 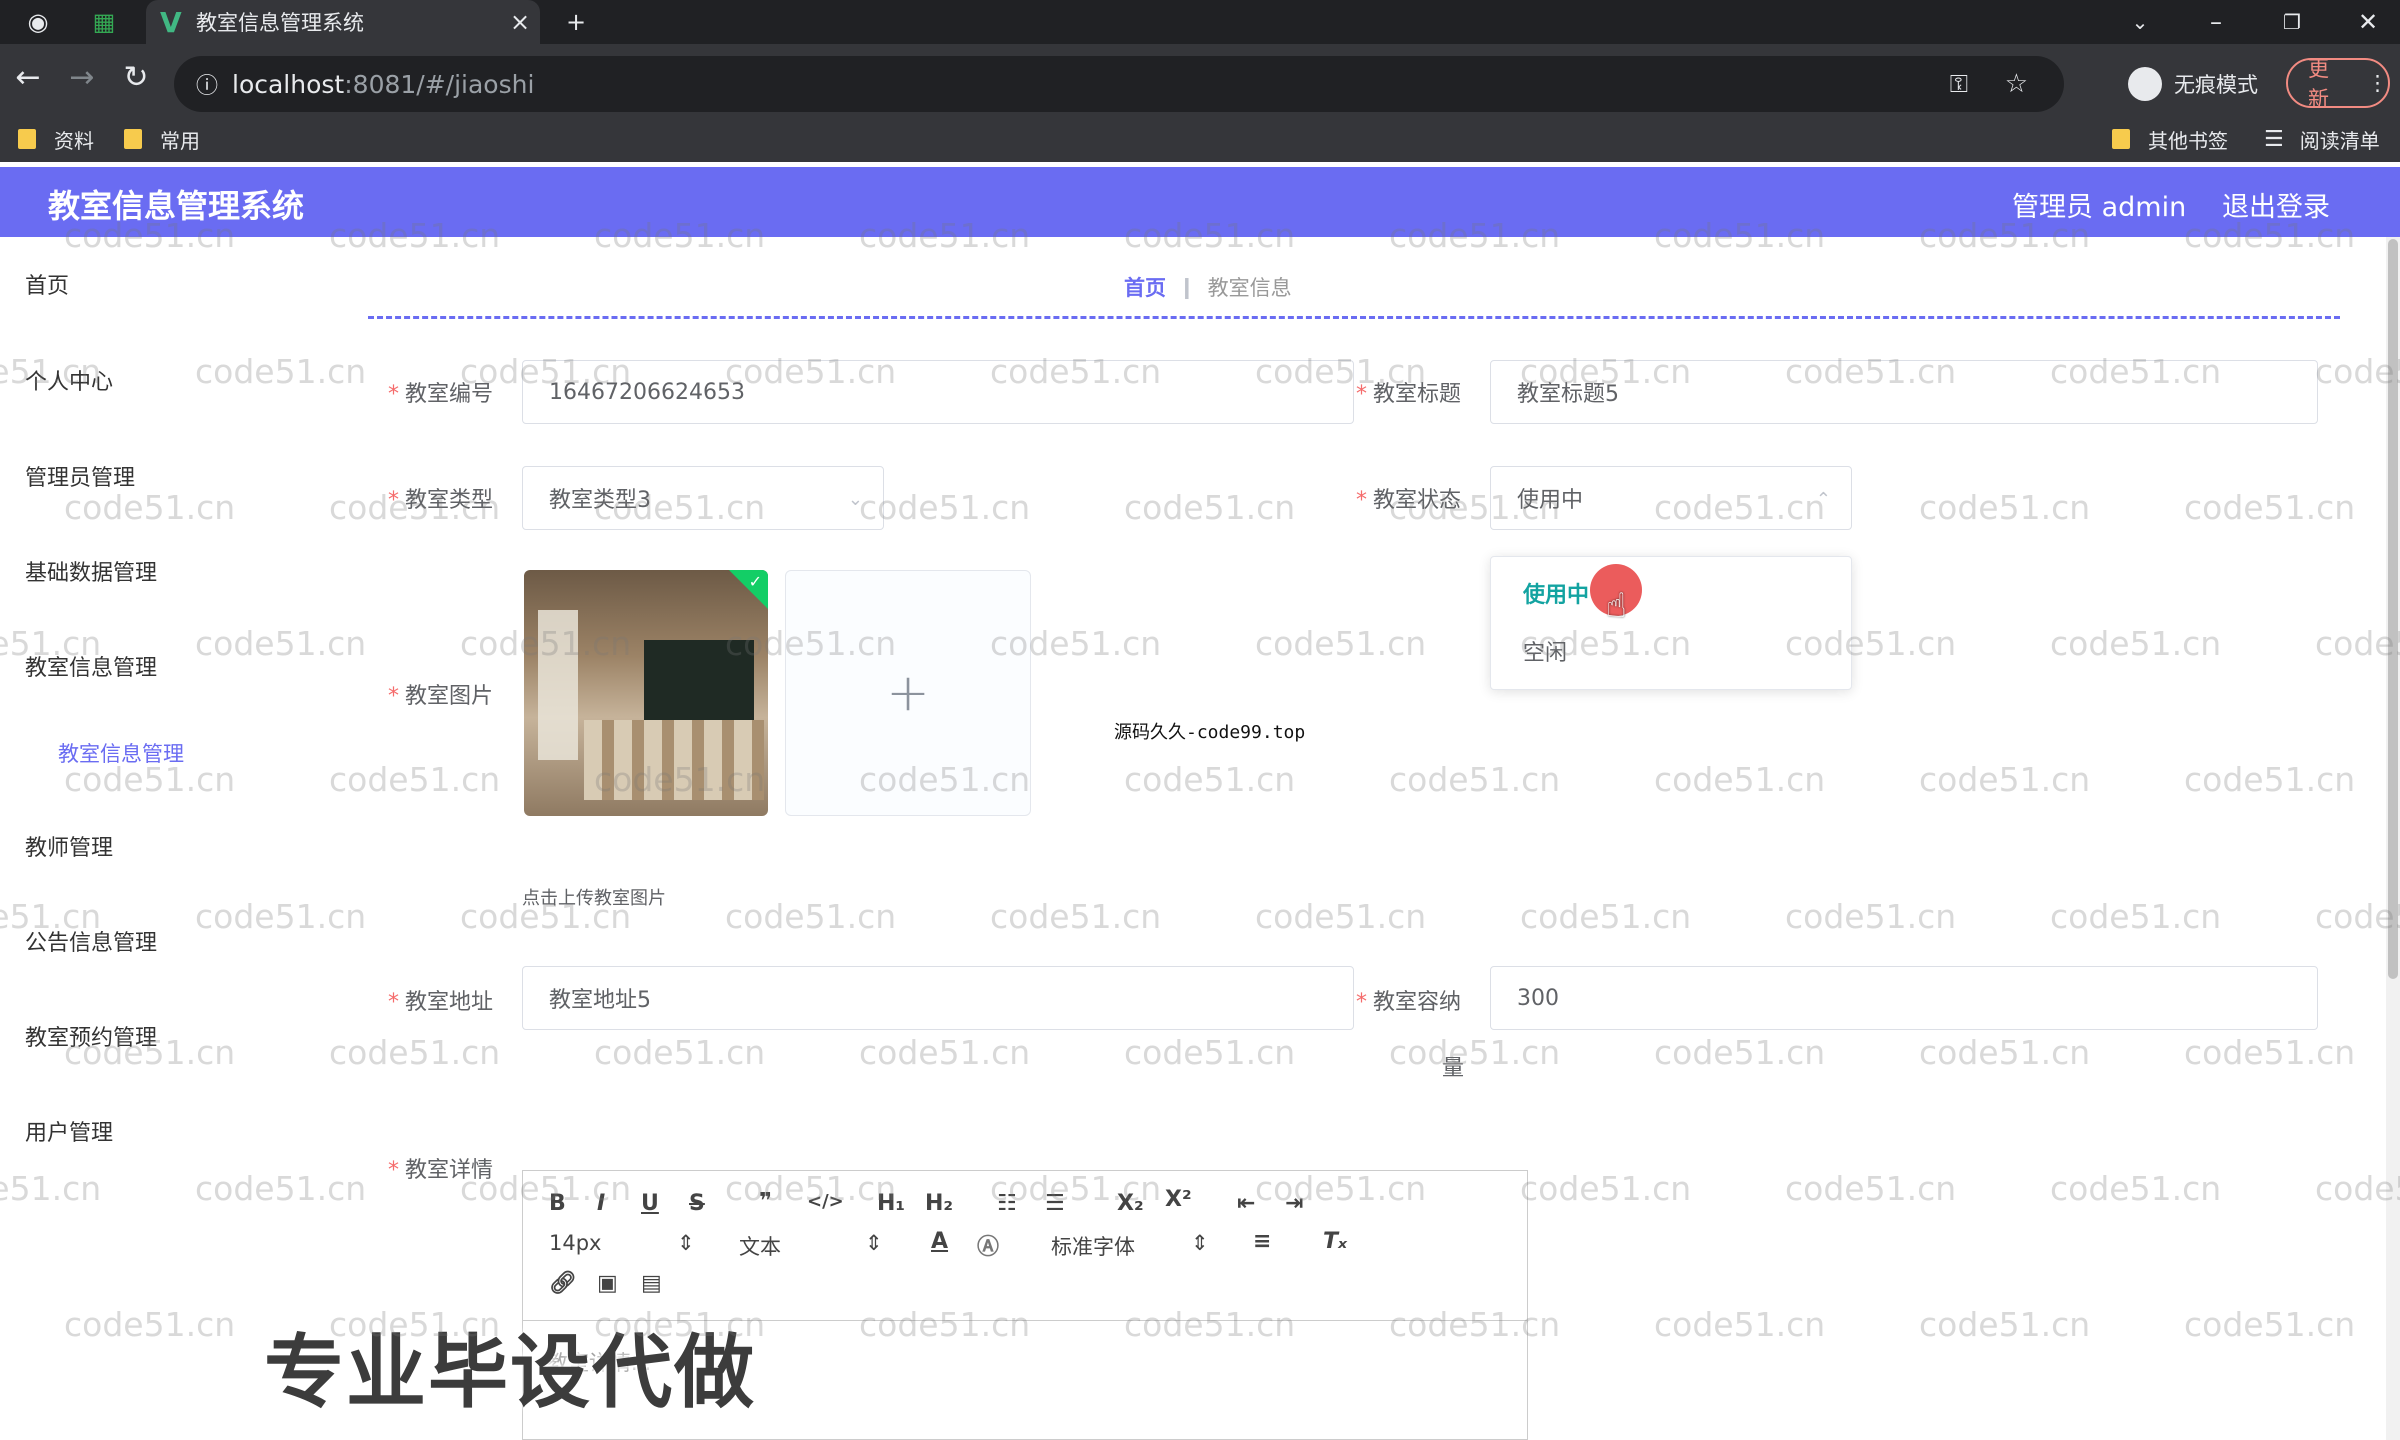 What do you see at coordinates (2216, 22) in the screenshot?
I see `minimize-icon: –` at bounding box center [2216, 22].